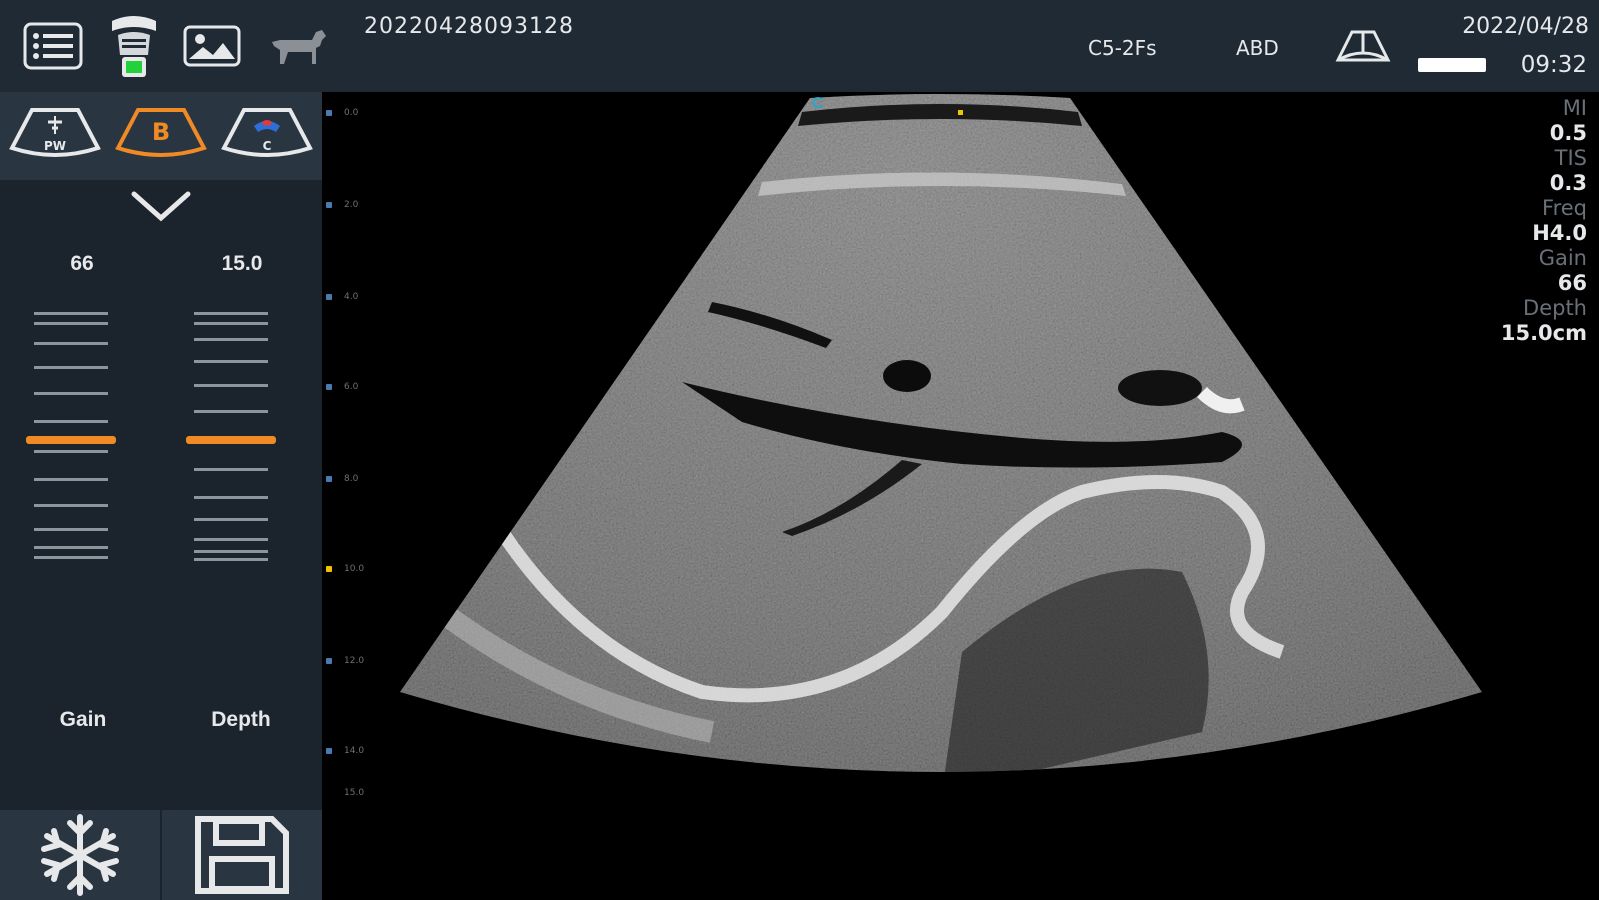 The image size is (1599, 900). What do you see at coordinates (960, 112) in the screenshot?
I see `focus-marker` at bounding box center [960, 112].